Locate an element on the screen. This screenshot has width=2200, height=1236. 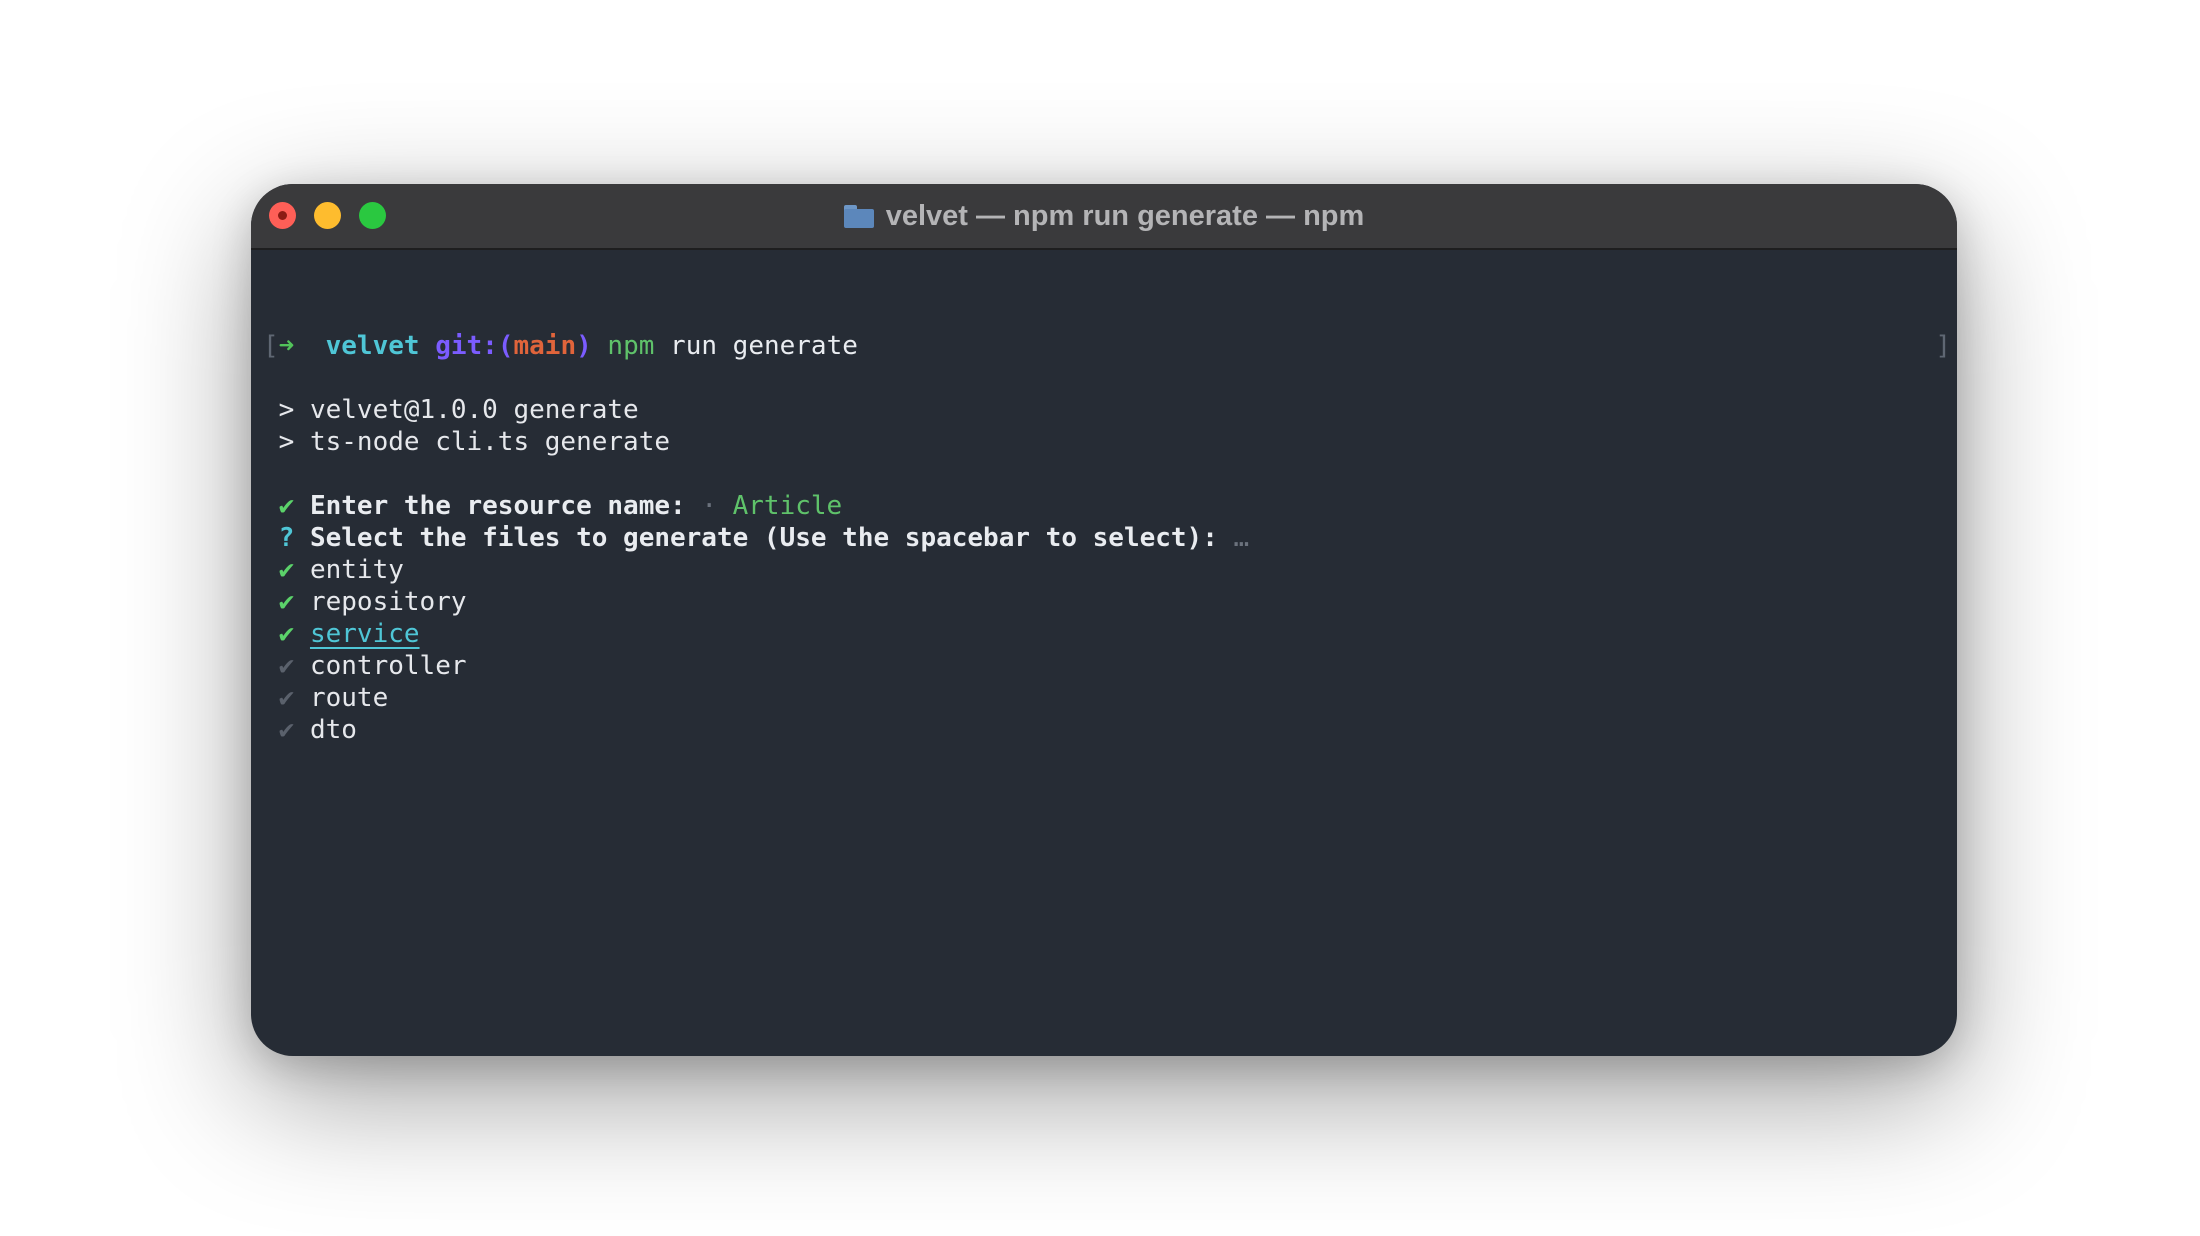
option-controller: ✔ controller is located at coordinates (365, 666).